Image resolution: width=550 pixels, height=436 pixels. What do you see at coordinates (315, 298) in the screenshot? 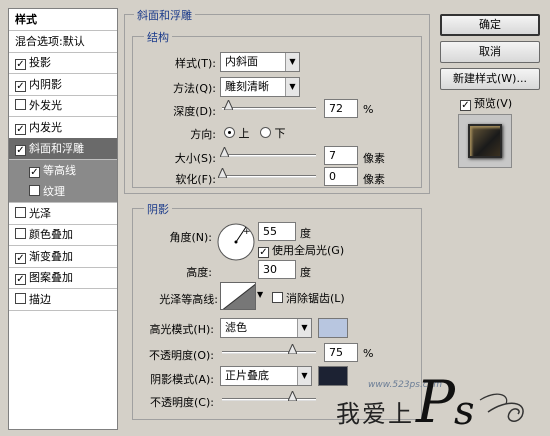
I see `anti-alias-label: 消除锯齿(L)` at bounding box center [315, 298].